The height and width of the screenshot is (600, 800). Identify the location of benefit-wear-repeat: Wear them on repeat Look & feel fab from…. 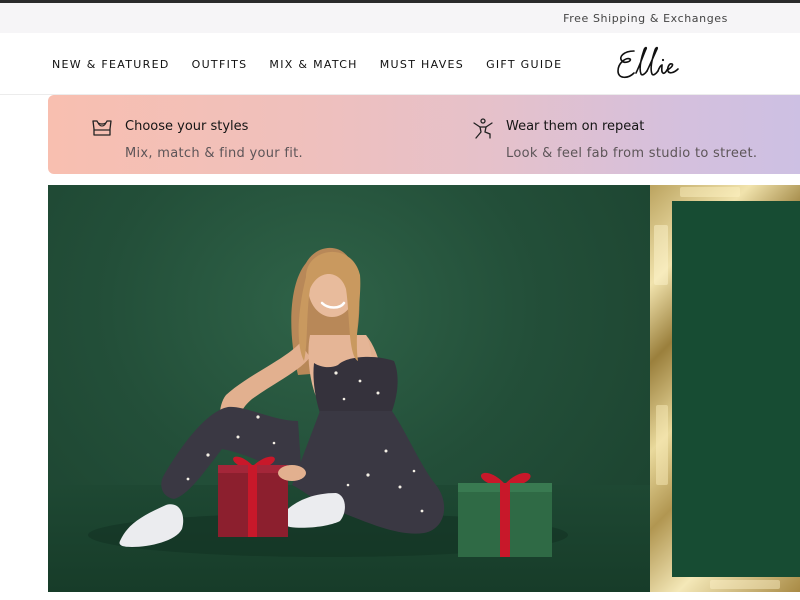
(635, 134).